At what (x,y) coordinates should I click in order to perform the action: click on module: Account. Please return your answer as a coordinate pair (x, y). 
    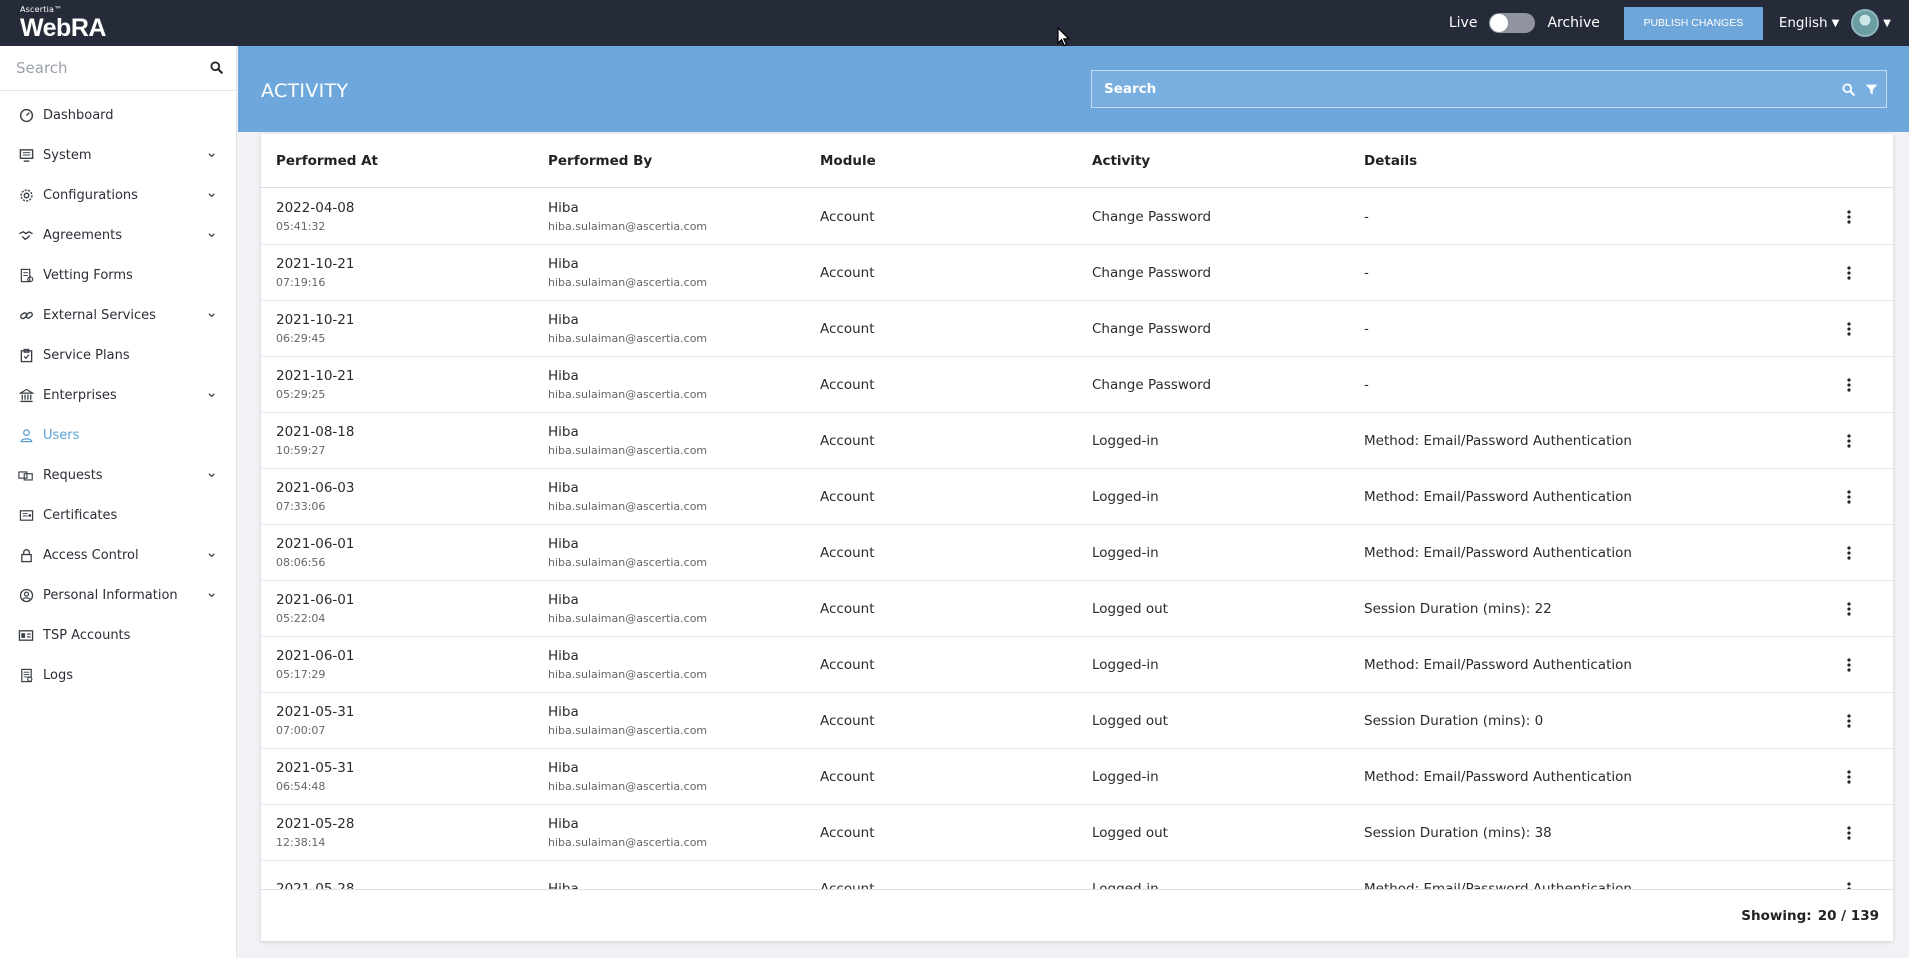
    Looking at the image, I should click on (847, 833).